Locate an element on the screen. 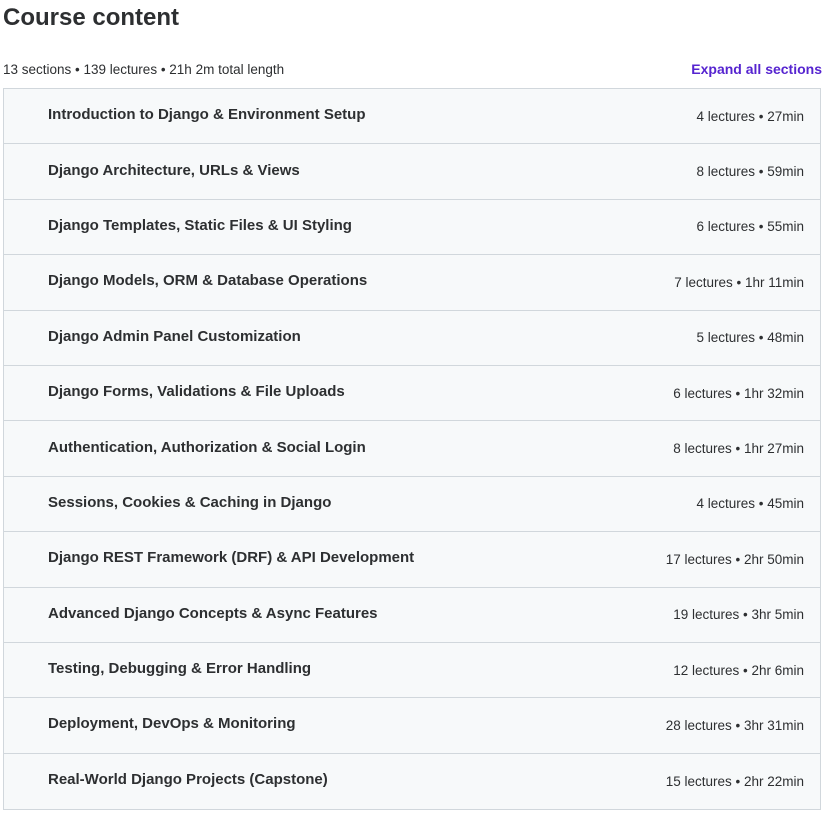  section-meta: 15 lectures • 2hr 22min is located at coordinates (734, 781).